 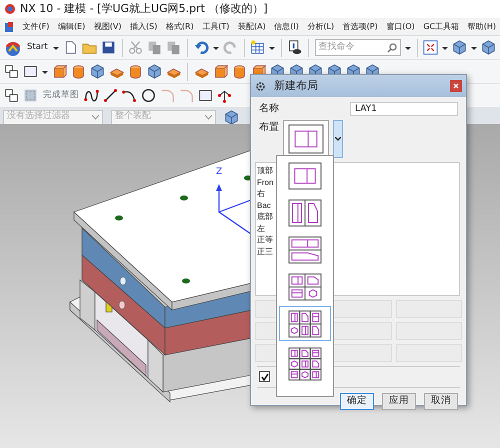 What do you see at coordinates (201, 47) in the screenshot?
I see `undo-icon` at bounding box center [201, 47].